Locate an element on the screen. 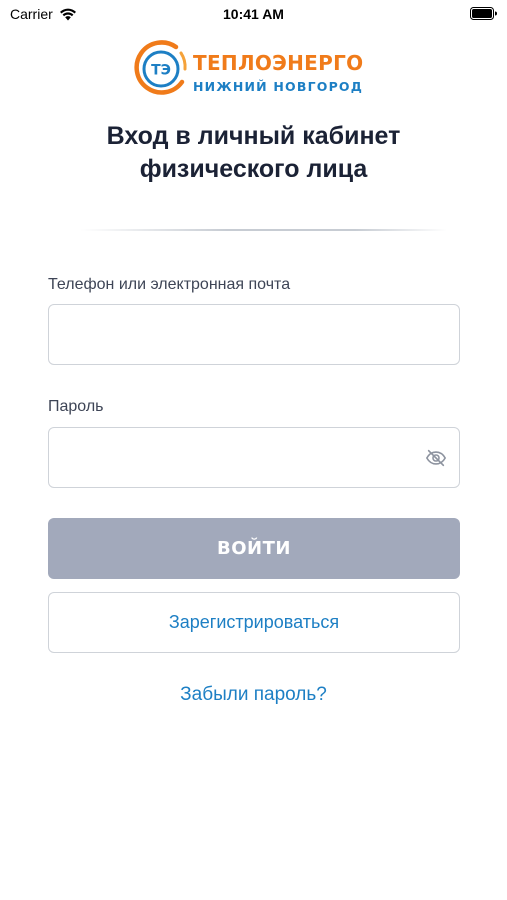 The height and width of the screenshot is (900, 507). page-title: Вход в личный кабинет физического лица is located at coordinates (253, 153).